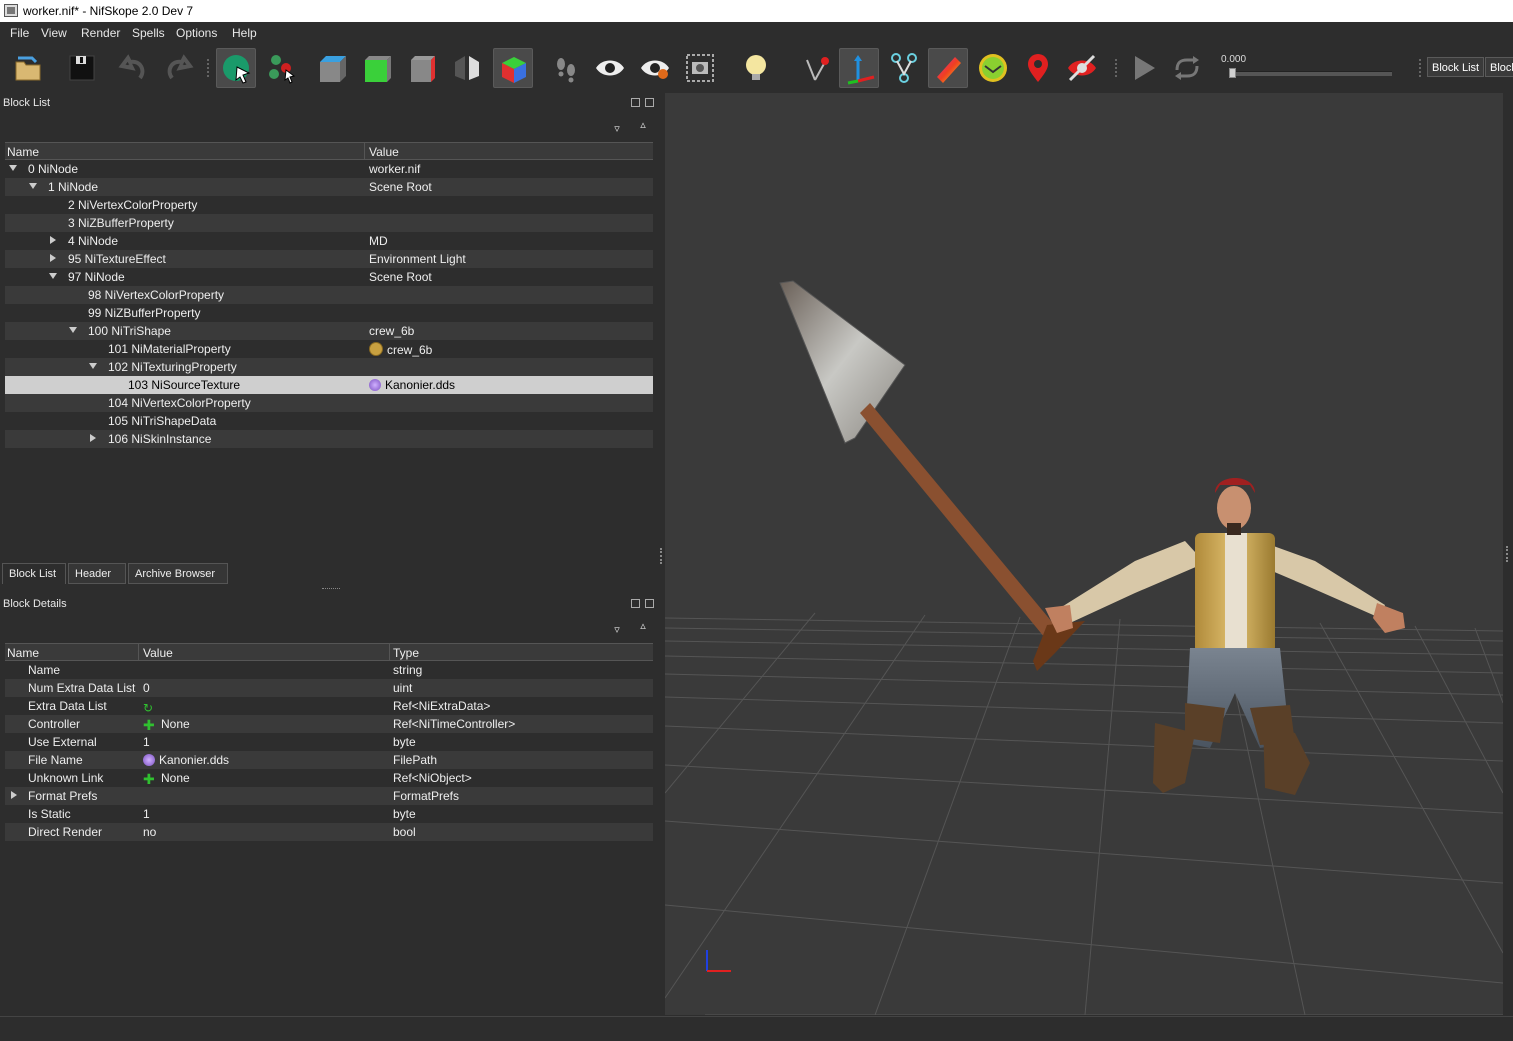 Image resolution: width=1513 pixels, height=1041 pixels. I want to click on walk-mode-button, so click(566, 68).